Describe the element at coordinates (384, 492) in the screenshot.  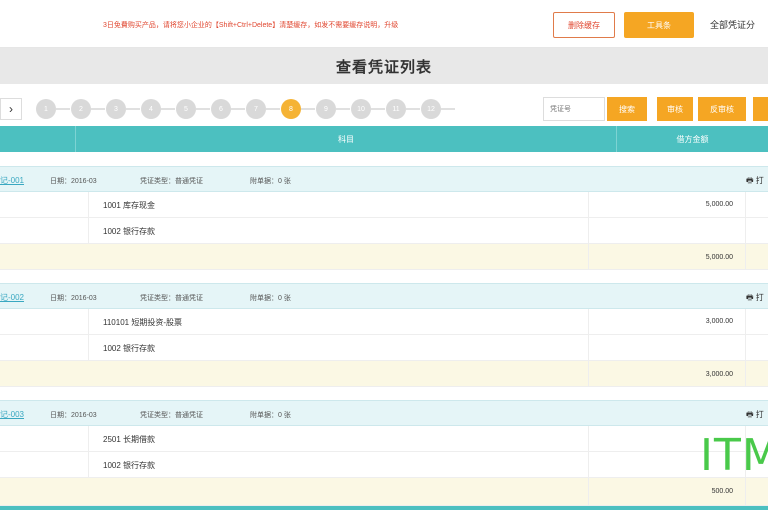
I see `voucher-total-row: 500.00` at that location.